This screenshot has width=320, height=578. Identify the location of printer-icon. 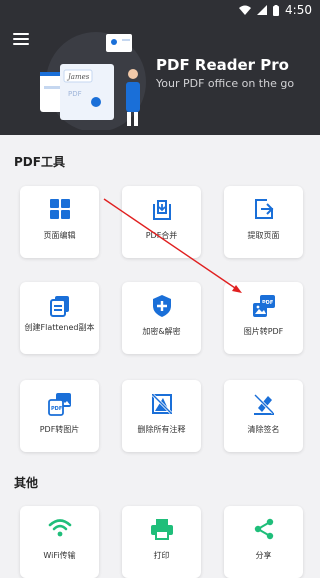
(161, 529).